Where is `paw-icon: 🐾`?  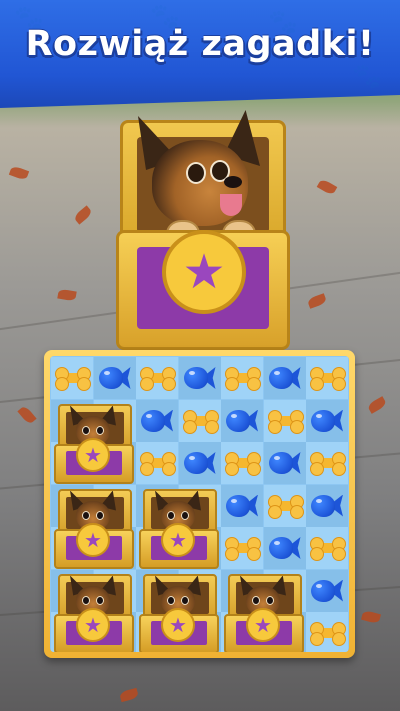 paw-icon: 🐾 is located at coordinates (367, 76).